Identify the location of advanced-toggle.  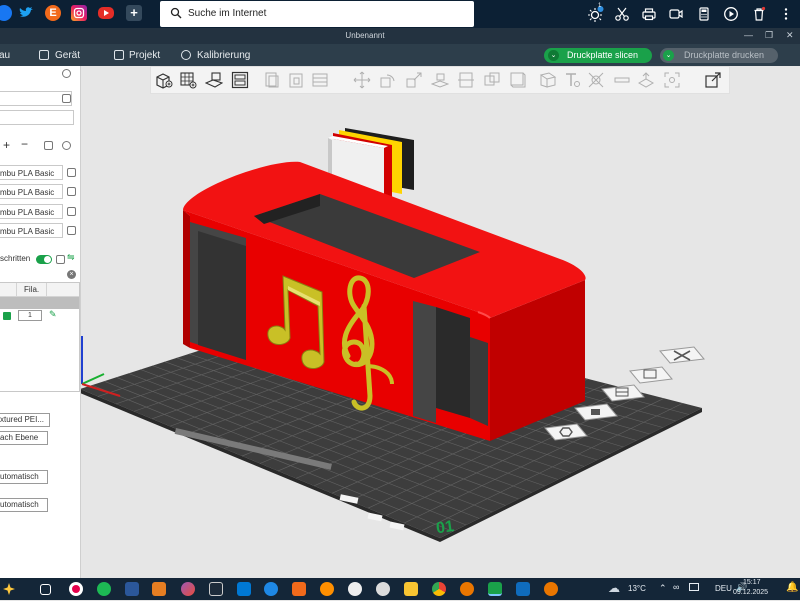
(44, 259).